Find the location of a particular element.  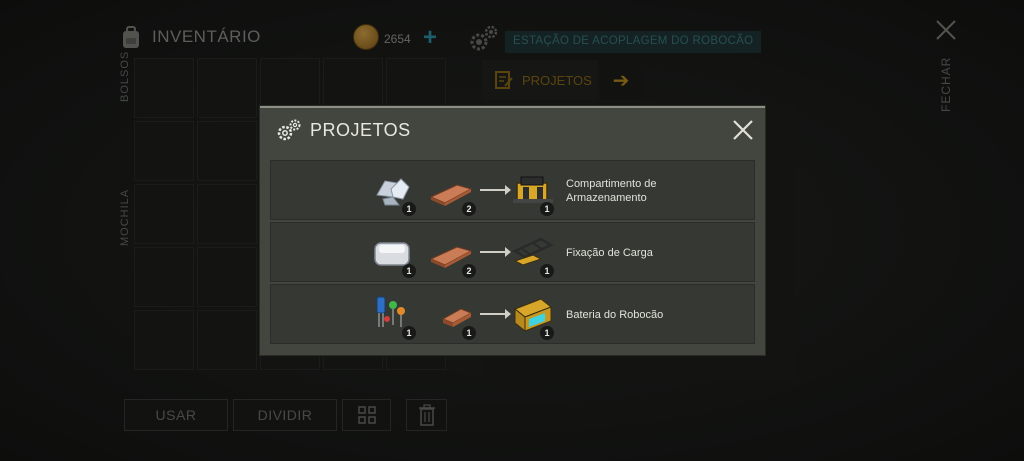

close-icon is located at coordinates (743, 130).